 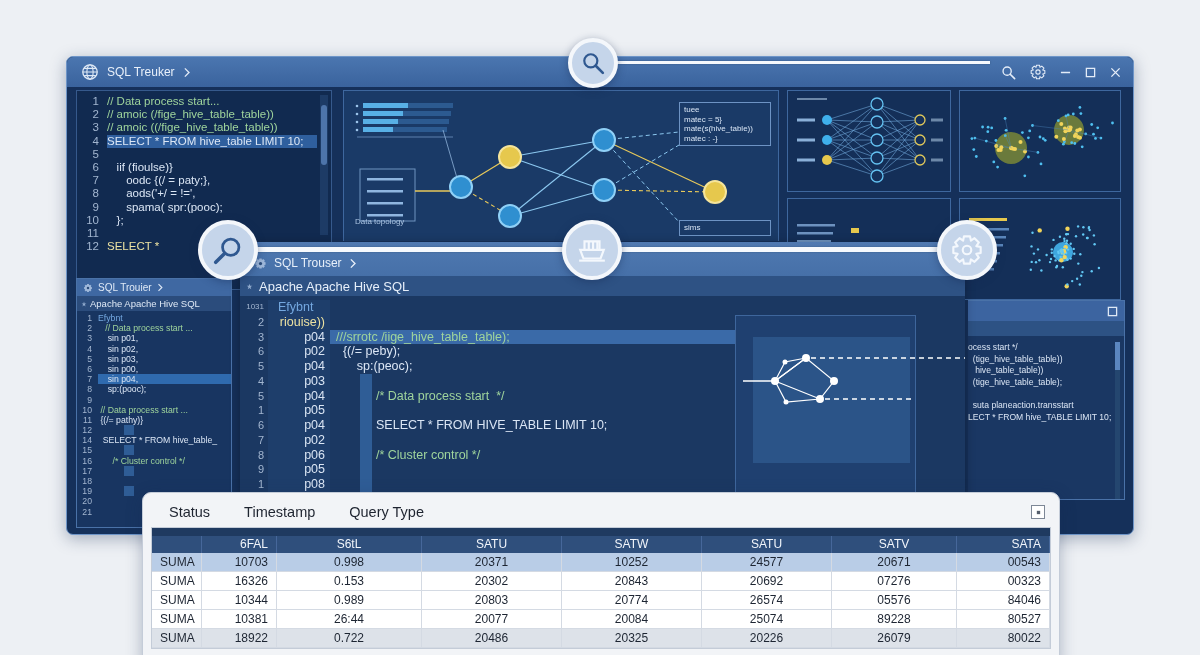 I want to click on table-cell: 20325, so click(x=632, y=638).